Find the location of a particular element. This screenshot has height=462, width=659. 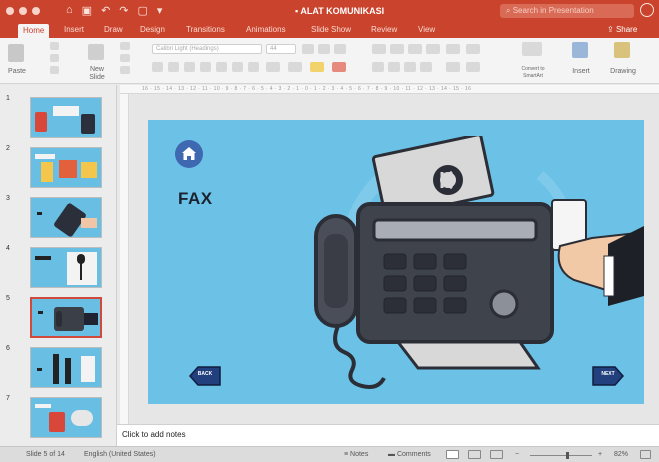

slide-number: 1 is located at coordinates (8, 98).